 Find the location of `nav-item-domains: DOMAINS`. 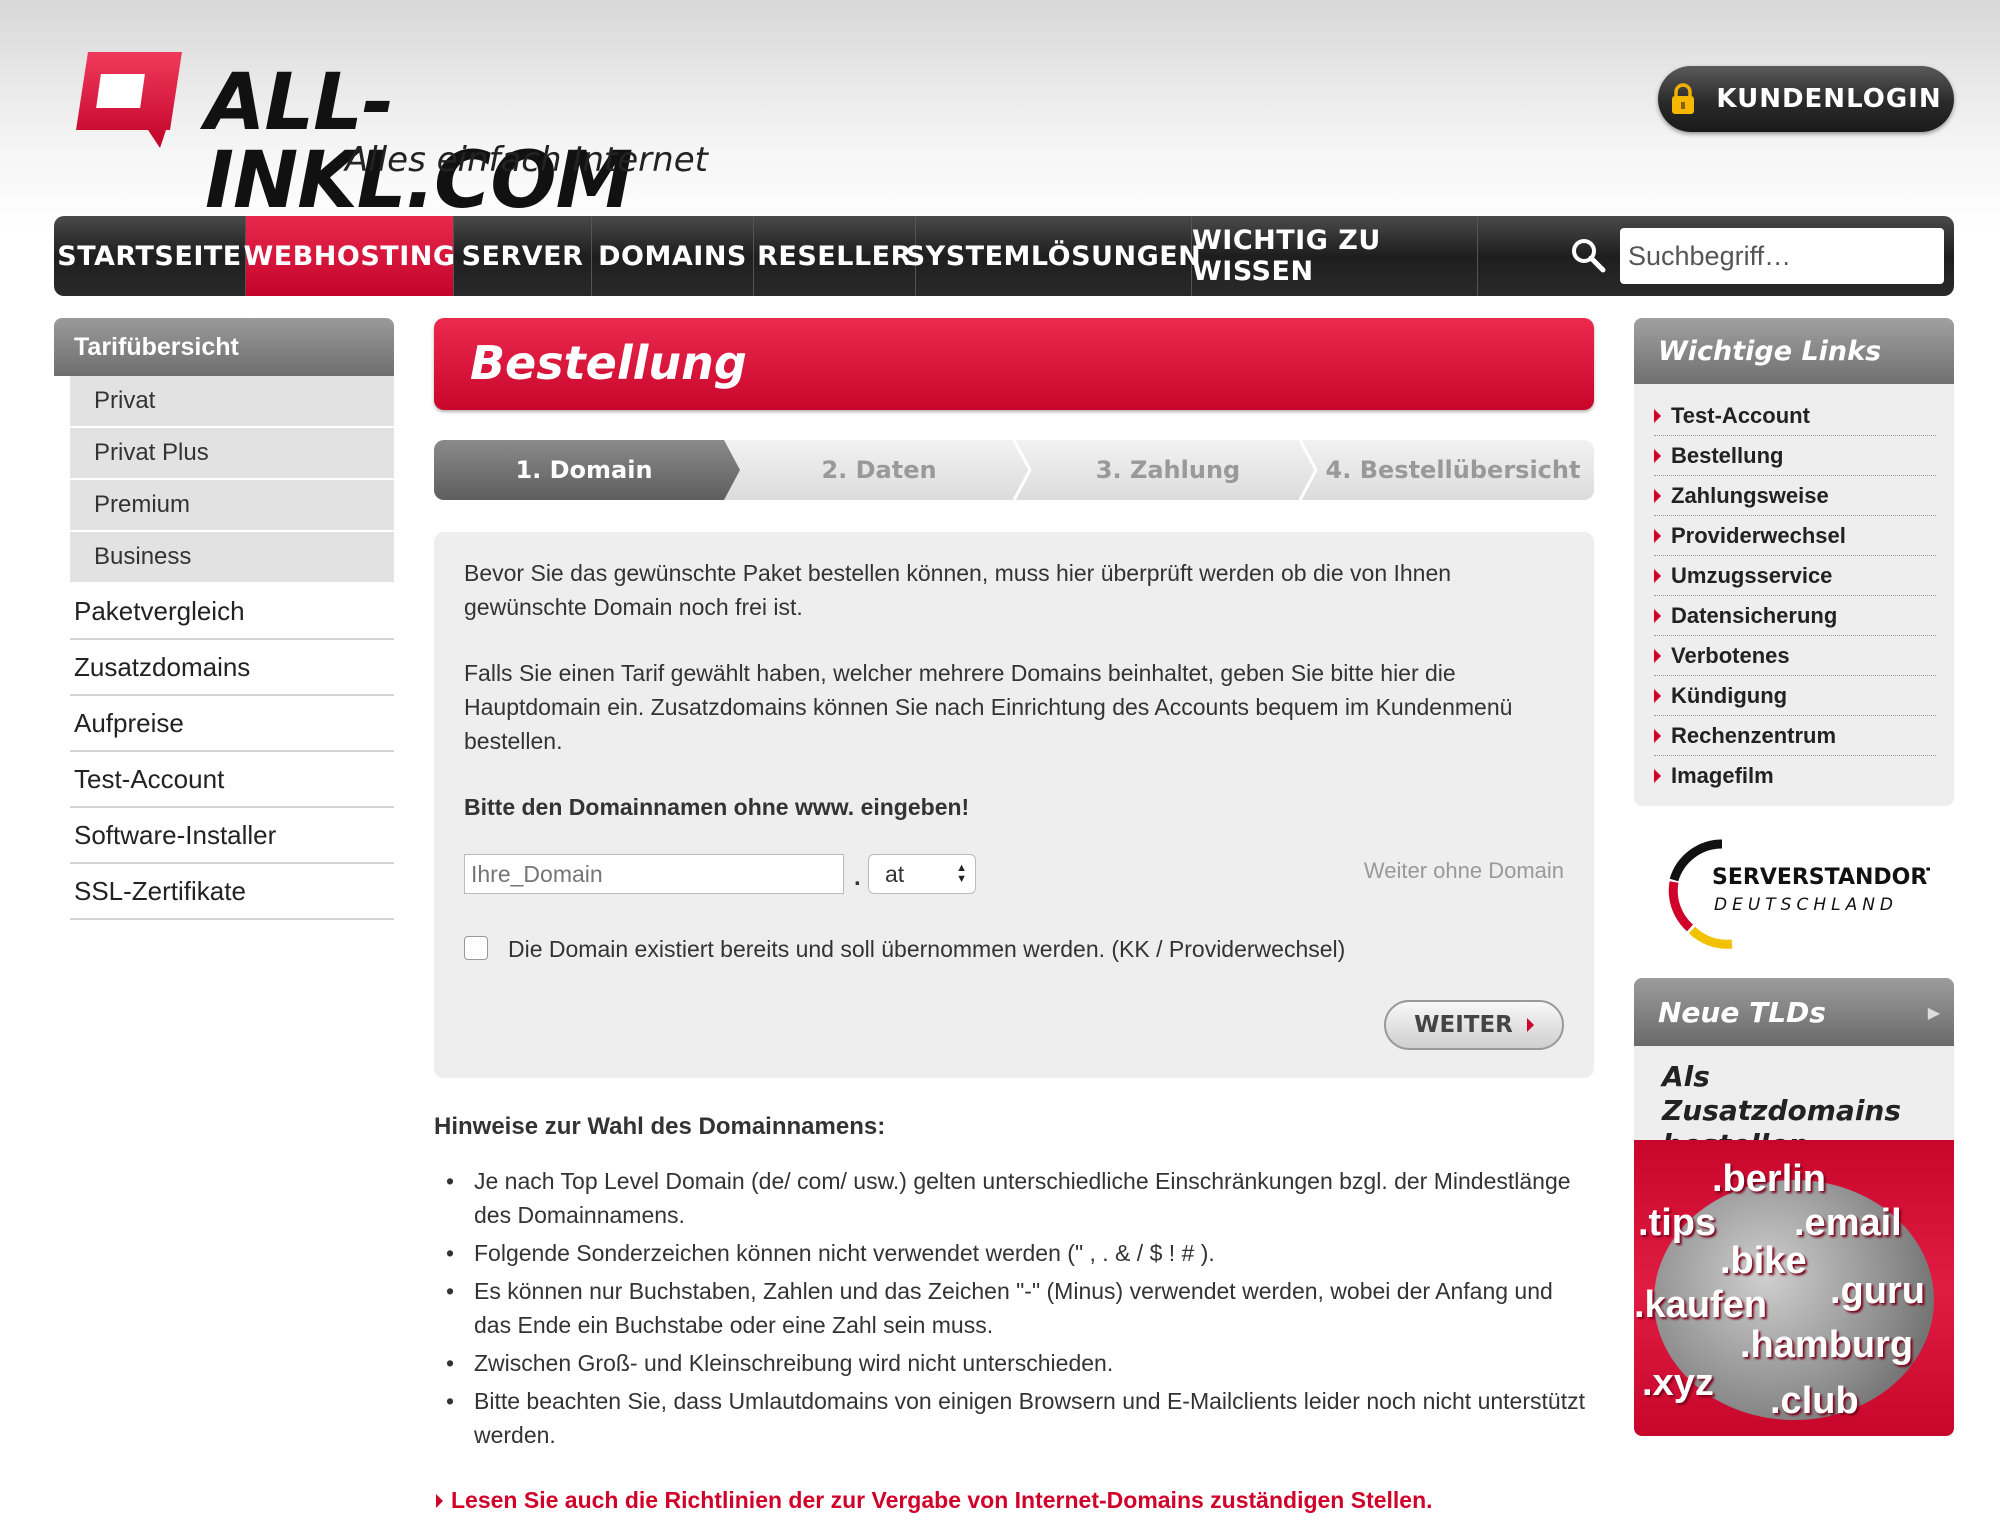

nav-item-domains: DOMAINS is located at coordinates (673, 256).